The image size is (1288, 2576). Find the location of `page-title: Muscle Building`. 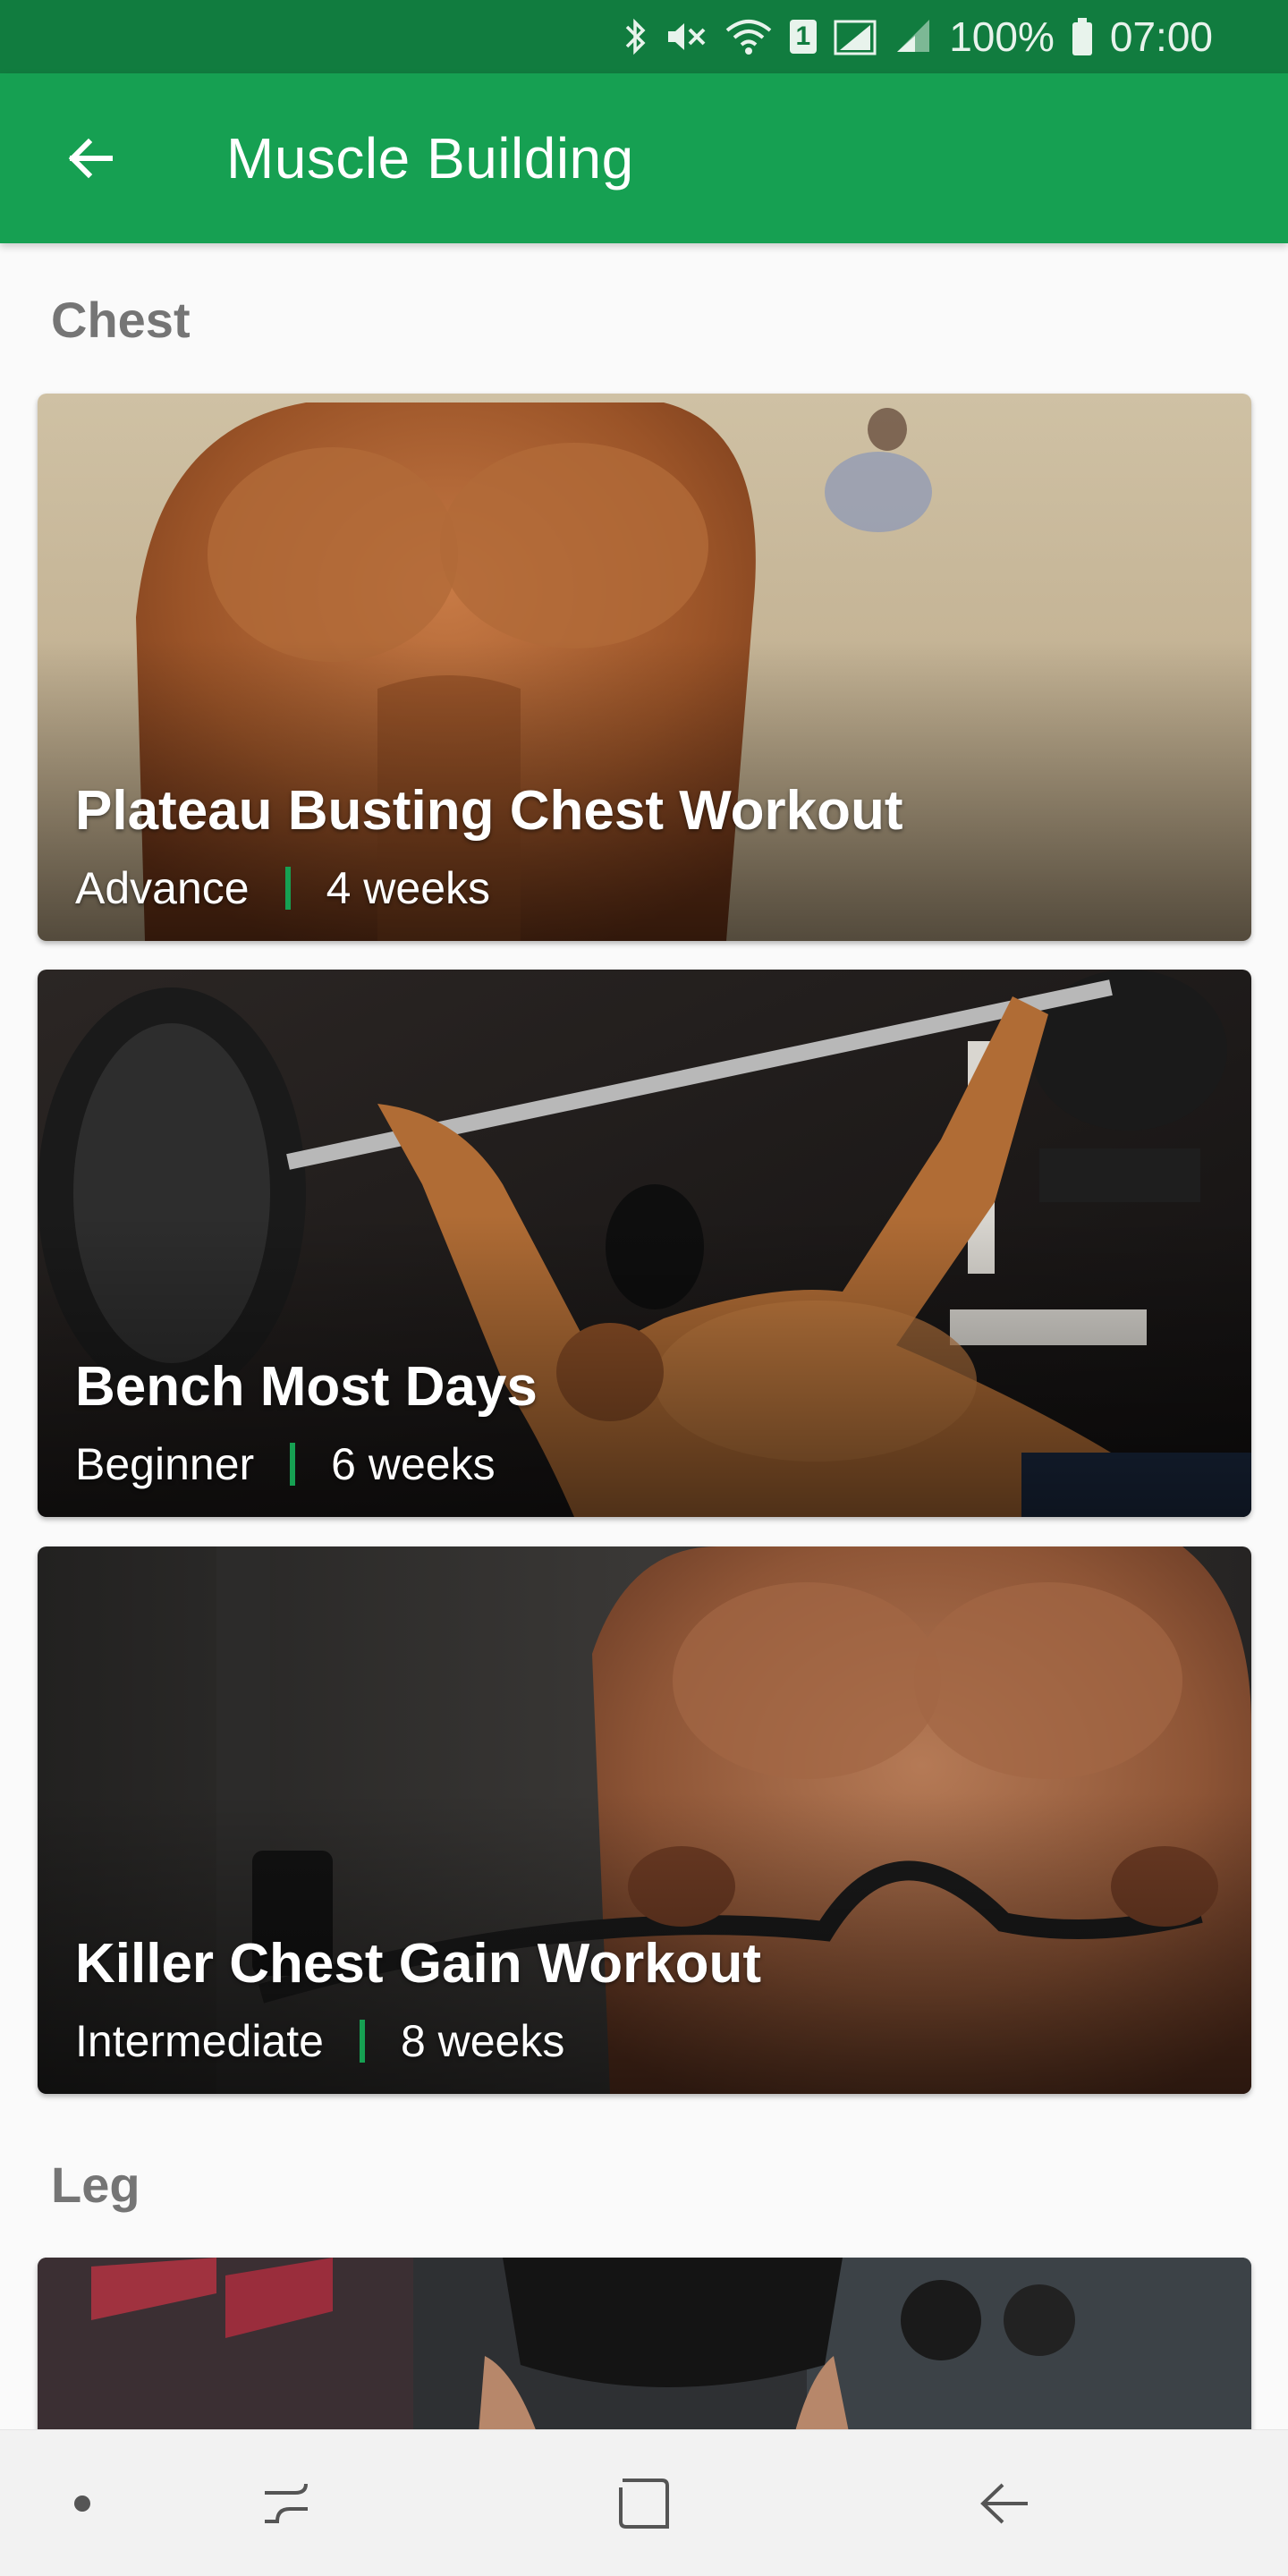

page-title: Muscle Building is located at coordinates (430, 158).